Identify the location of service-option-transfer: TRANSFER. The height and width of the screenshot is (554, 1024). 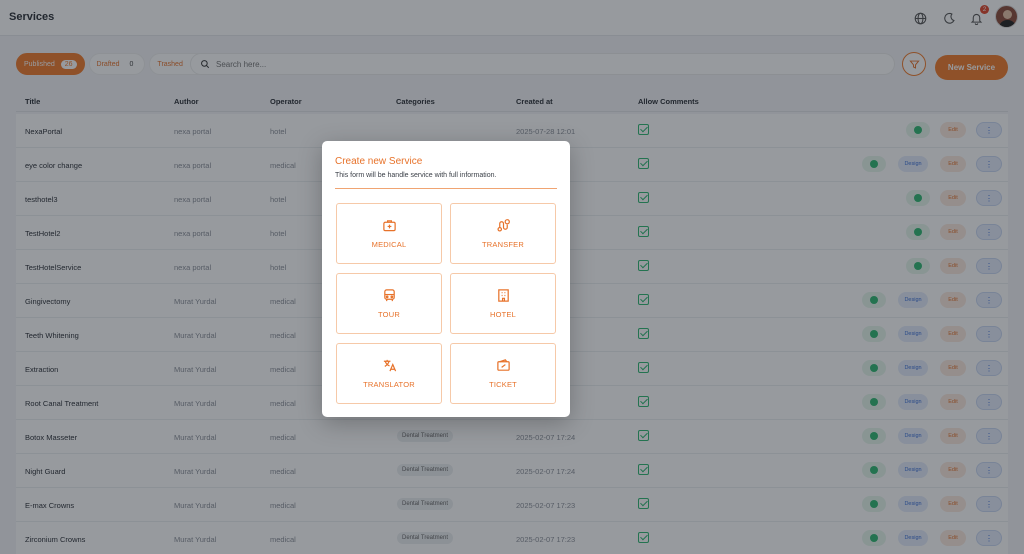
(503, 233).